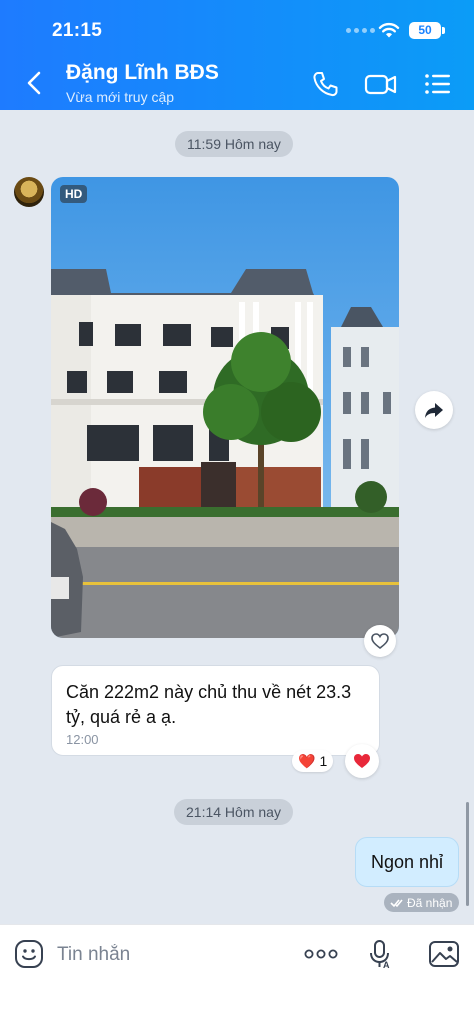 The height and width of the screenshot is (1024, 474). I want to click on react-button, so click(362, 761).